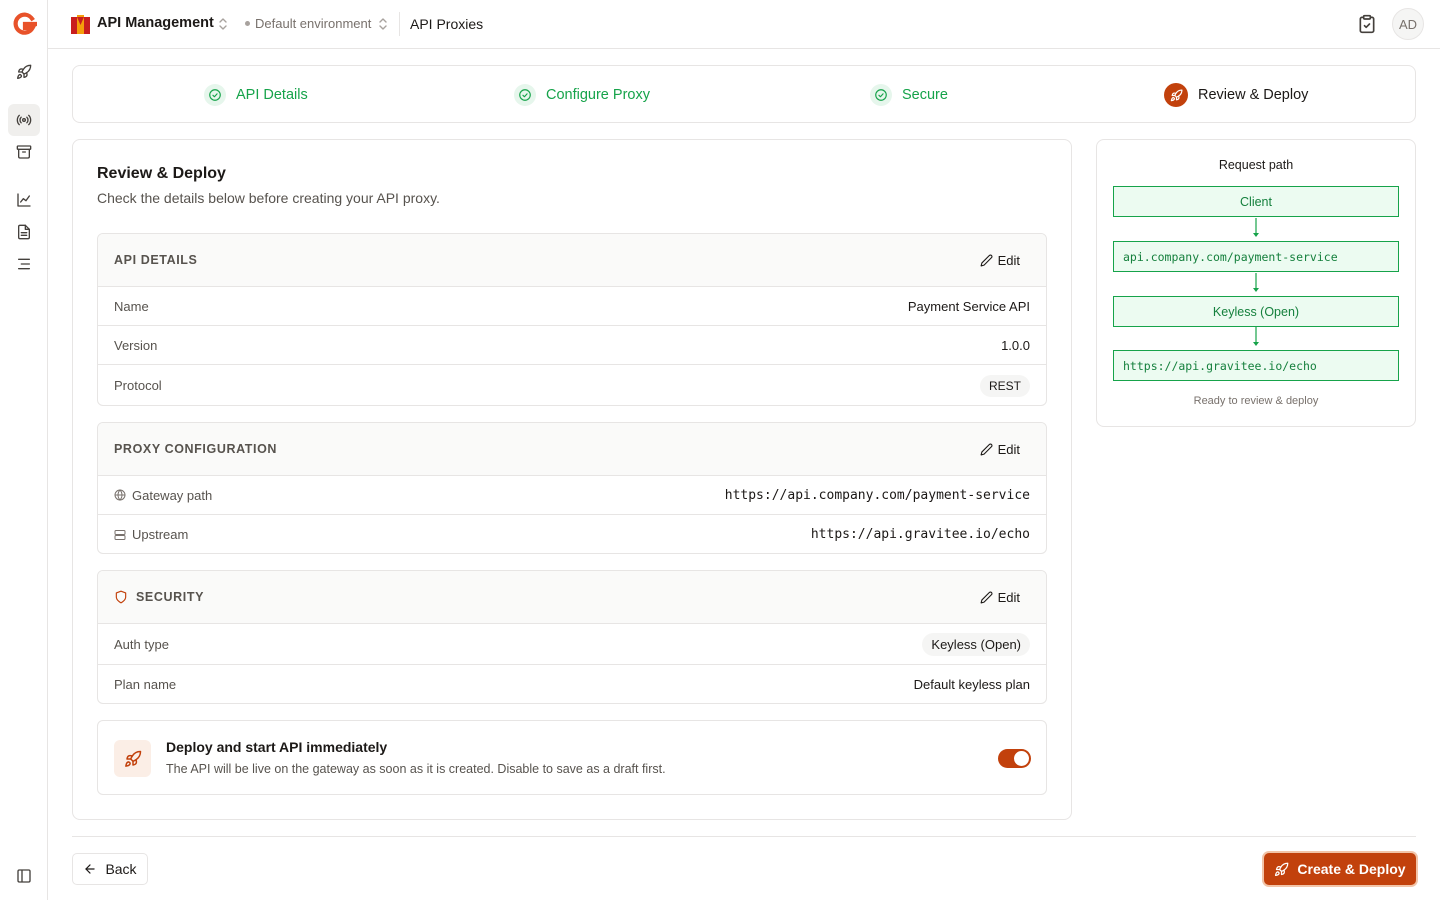  I want to click on edit-api-details-button: Edit, so click(1000, 260).